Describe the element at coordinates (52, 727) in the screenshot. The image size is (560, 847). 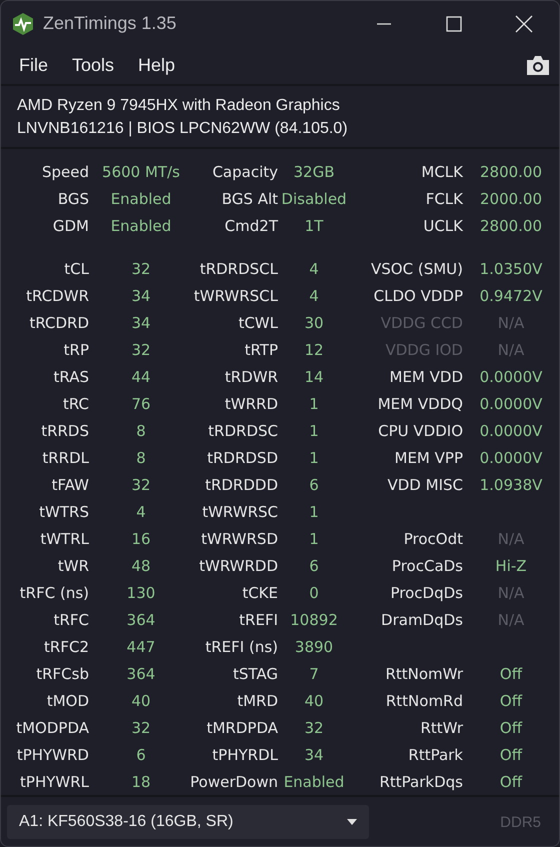
I see `timing-label: tMODPDA` at that location.